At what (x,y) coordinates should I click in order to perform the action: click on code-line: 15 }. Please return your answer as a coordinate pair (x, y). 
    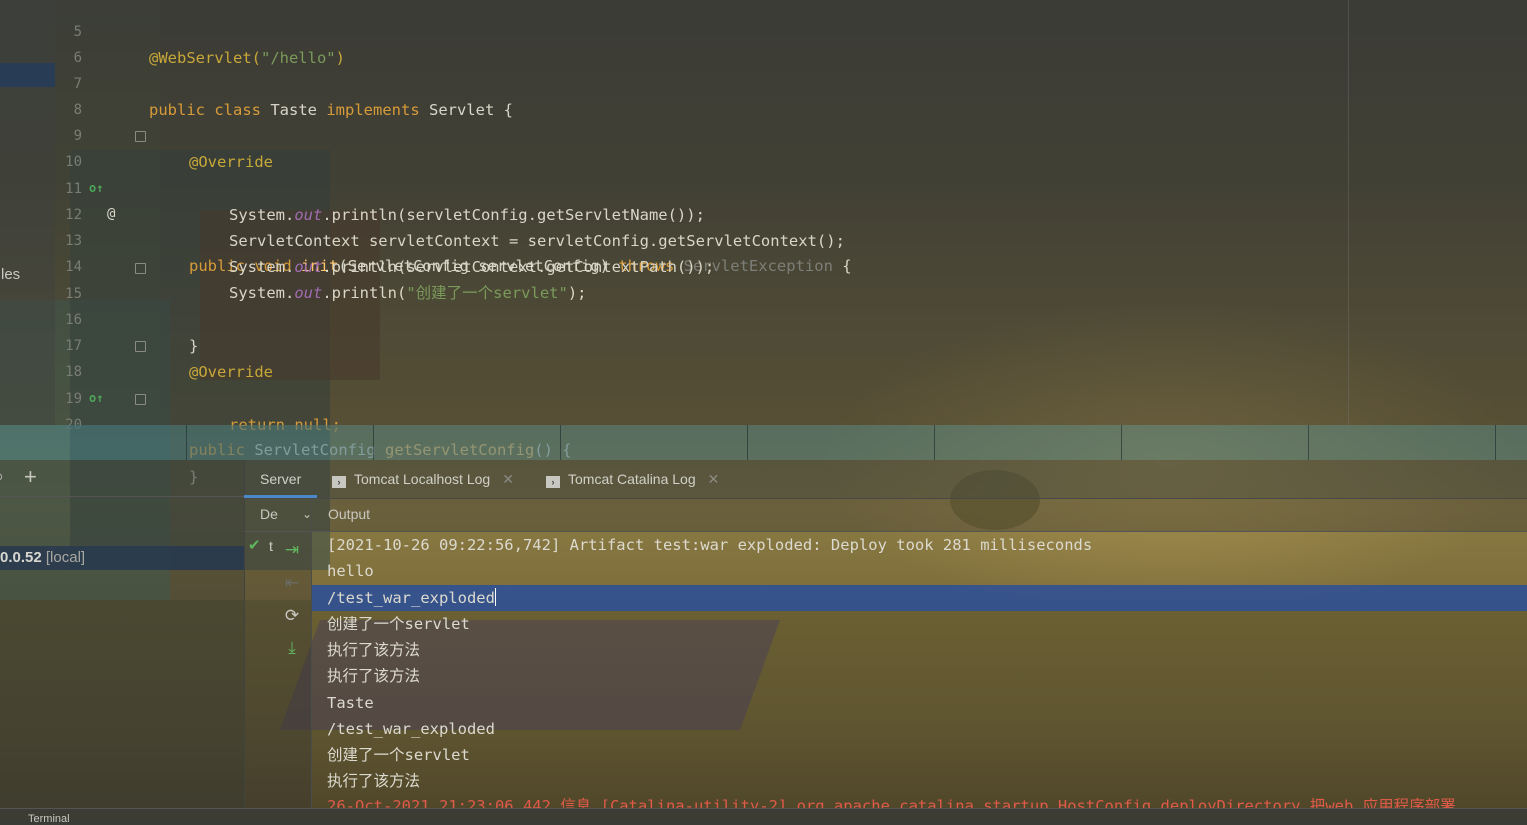
    Looking at the image, I should click on (791, 305).